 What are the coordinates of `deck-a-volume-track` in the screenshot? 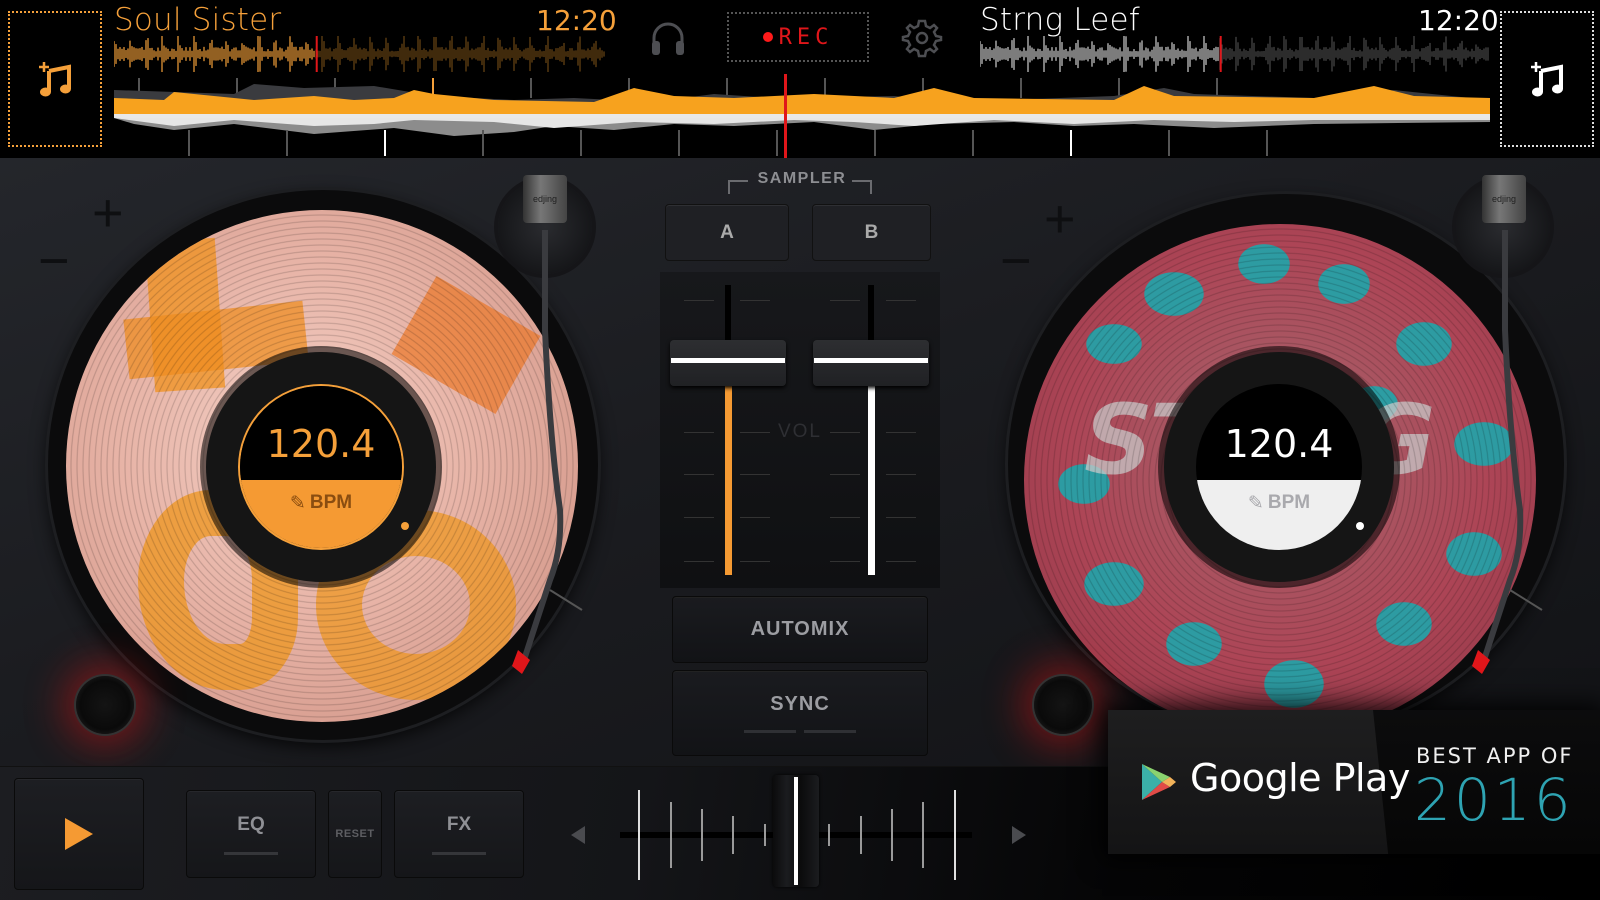 It's located at (728, 313).